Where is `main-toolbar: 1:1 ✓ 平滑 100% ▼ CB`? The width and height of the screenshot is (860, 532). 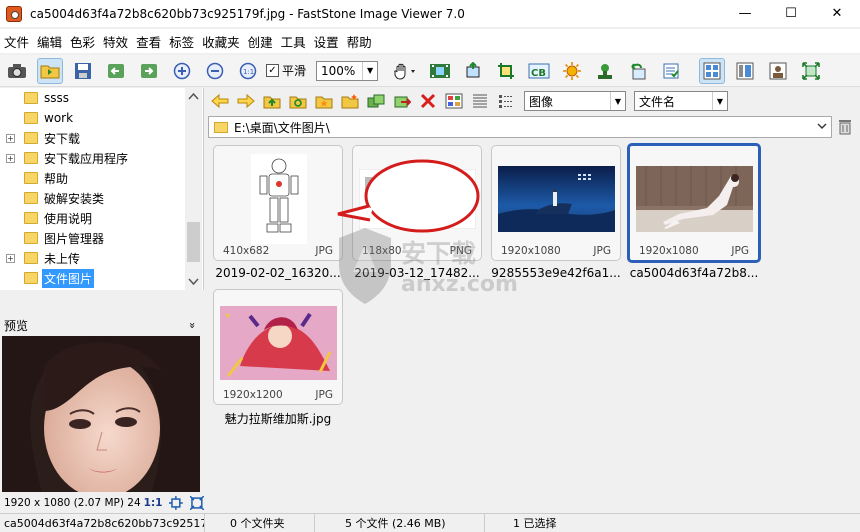 main-toolbar: 1:1 ✓ 平滑 100% ▼ CB is located at coordinates (430, 71).